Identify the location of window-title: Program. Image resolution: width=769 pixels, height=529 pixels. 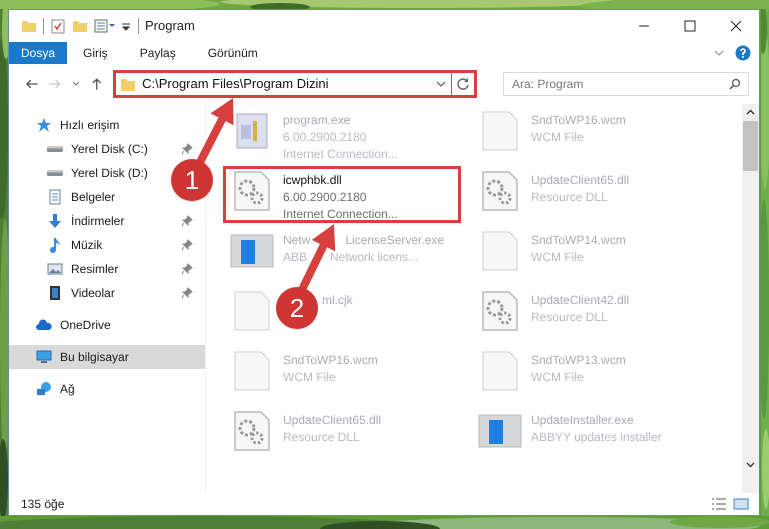
(170, 26).